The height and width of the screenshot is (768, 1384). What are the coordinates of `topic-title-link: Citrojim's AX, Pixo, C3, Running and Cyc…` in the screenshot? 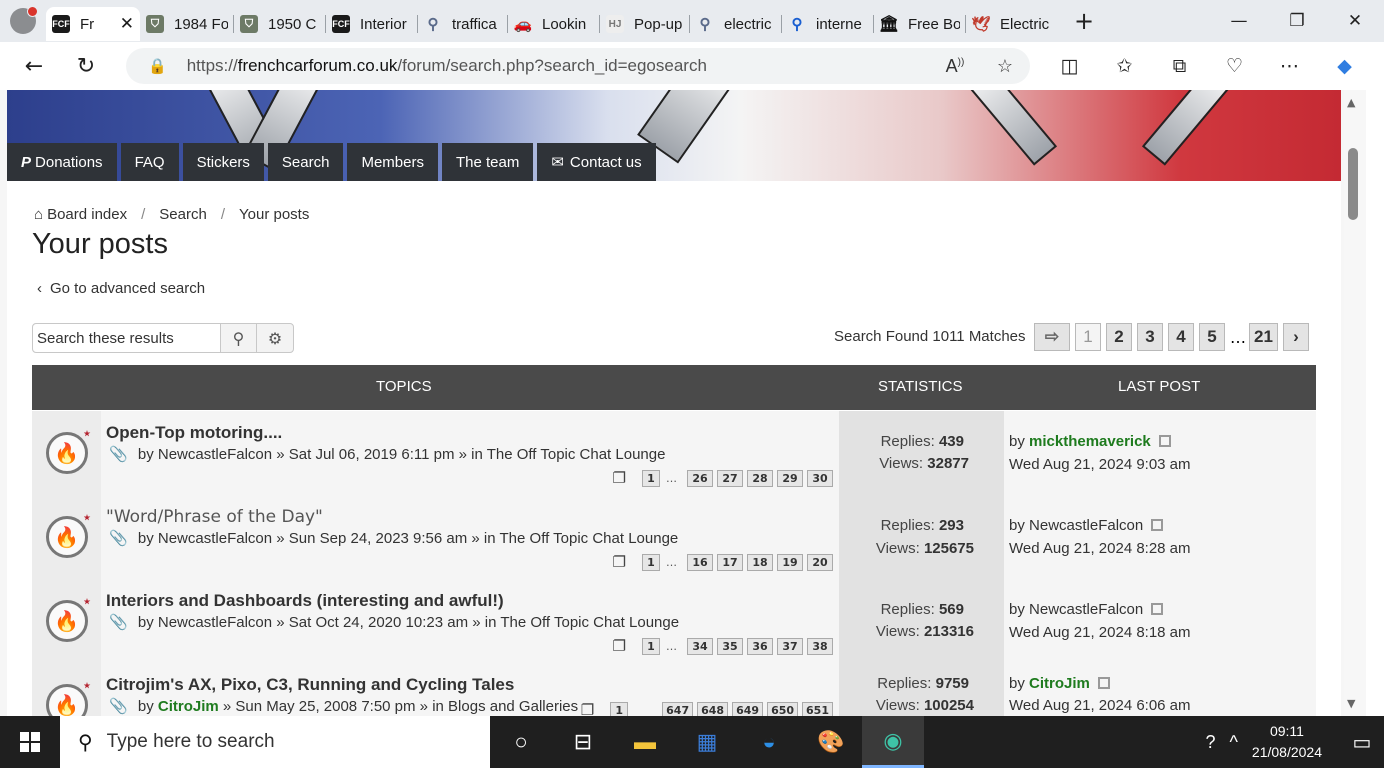 It's located at (310, 685).